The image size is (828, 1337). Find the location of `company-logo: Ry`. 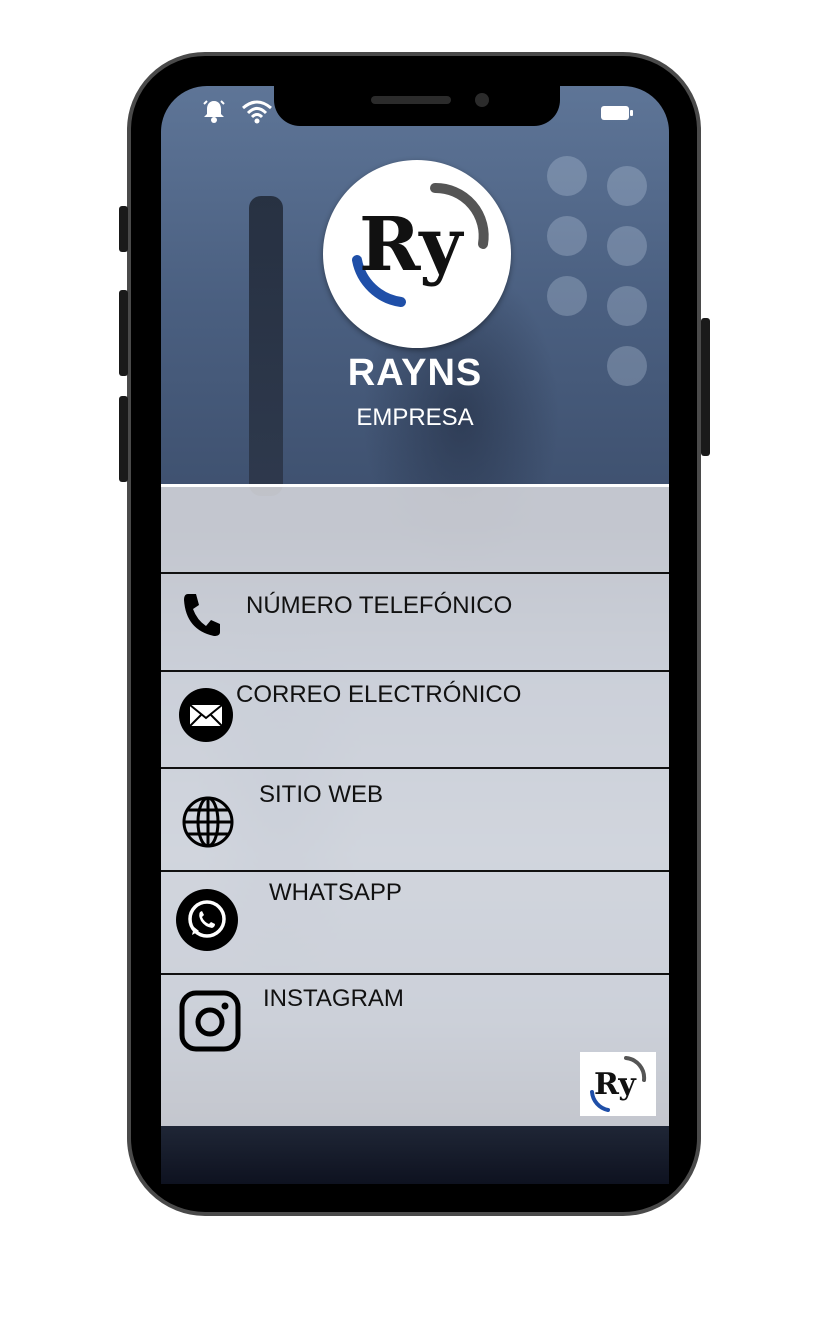

company-logo: Ry is located at coordinates (417, 254).